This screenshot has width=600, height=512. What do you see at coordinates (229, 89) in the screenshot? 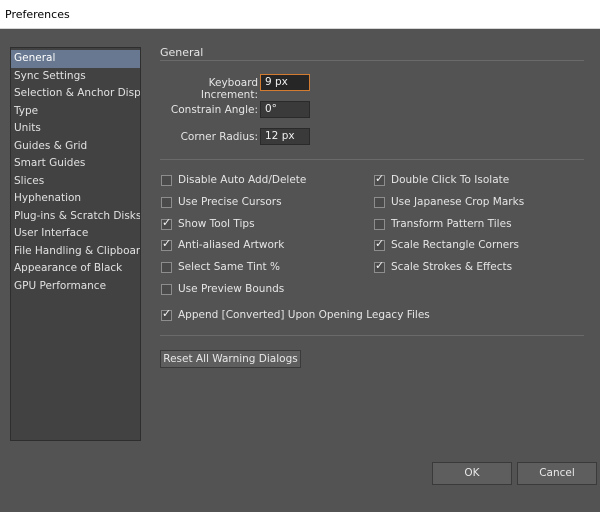
I see `keyboard-increment-label: Keyboard Increment:` at bounding box center [229, 89].